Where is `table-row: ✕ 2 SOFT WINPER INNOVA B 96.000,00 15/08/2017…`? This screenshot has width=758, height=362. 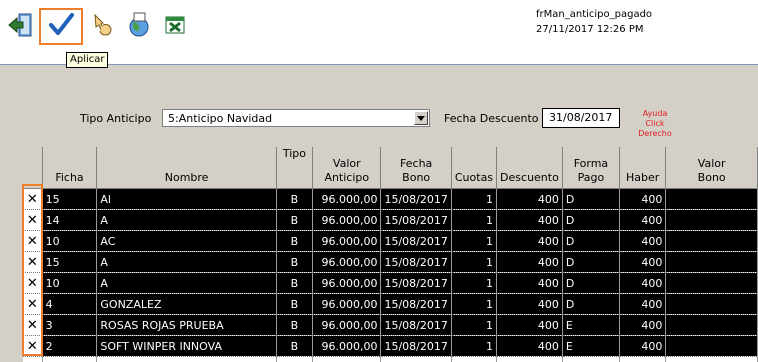
table-row: ✕ 2 SOFT WINPER INNOVA B 96.000,00 15/08/2017… is located at coordinates (390, 346).